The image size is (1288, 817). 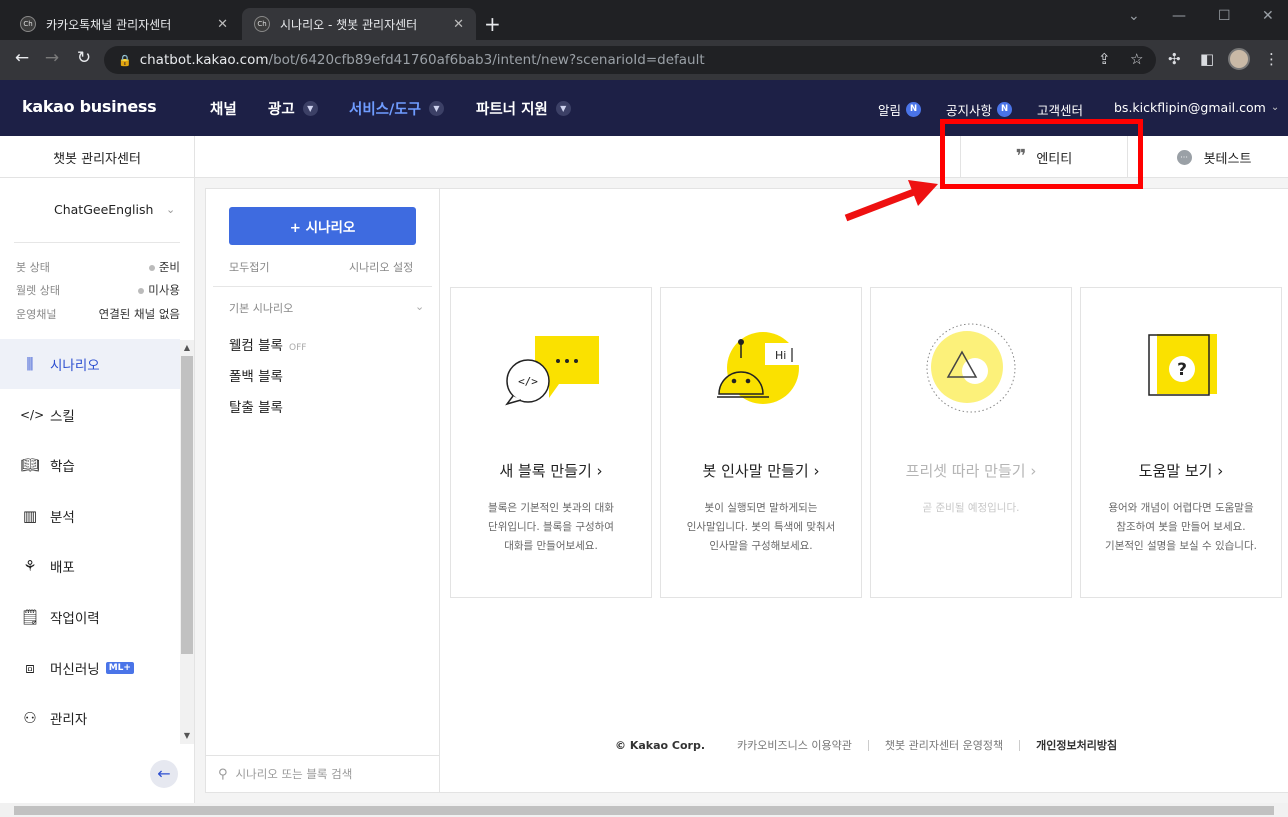 I want to click on desc-line: 곧 준비될 예정입니다., so click(x=971, y=508).